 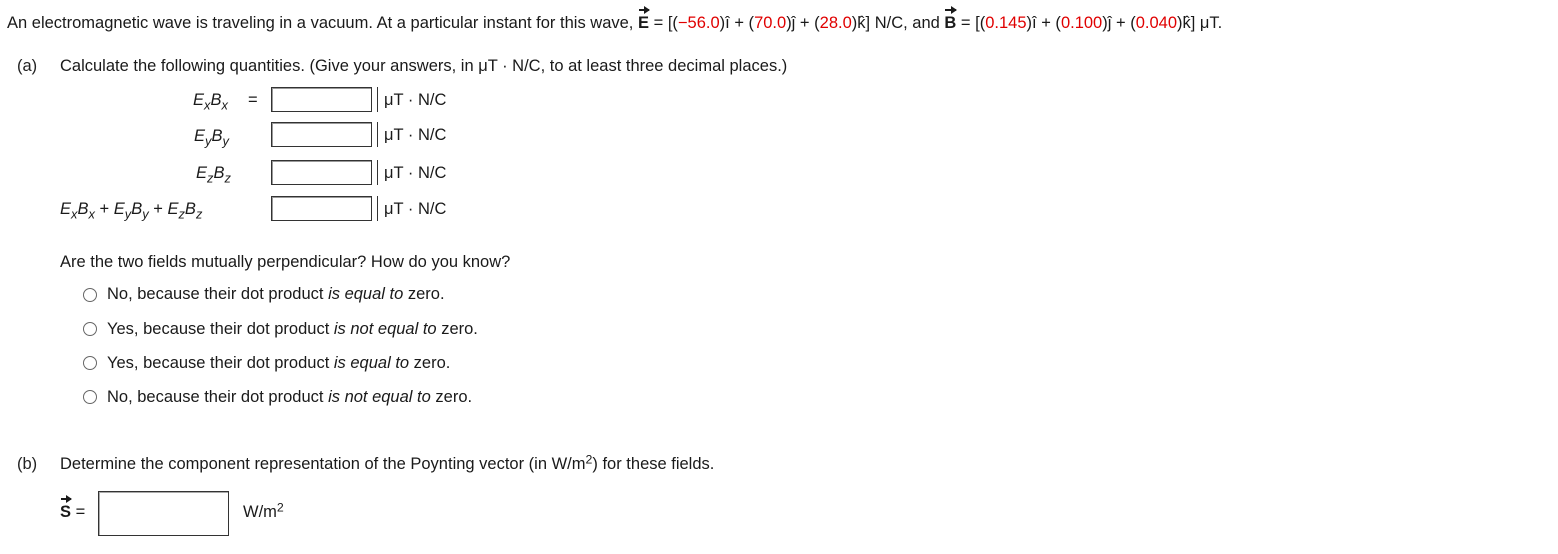 What do you see at coordinates (211, 138) in the screenshot?
I see `ey-by-label: EyBy` at bounding box center [211, 138].